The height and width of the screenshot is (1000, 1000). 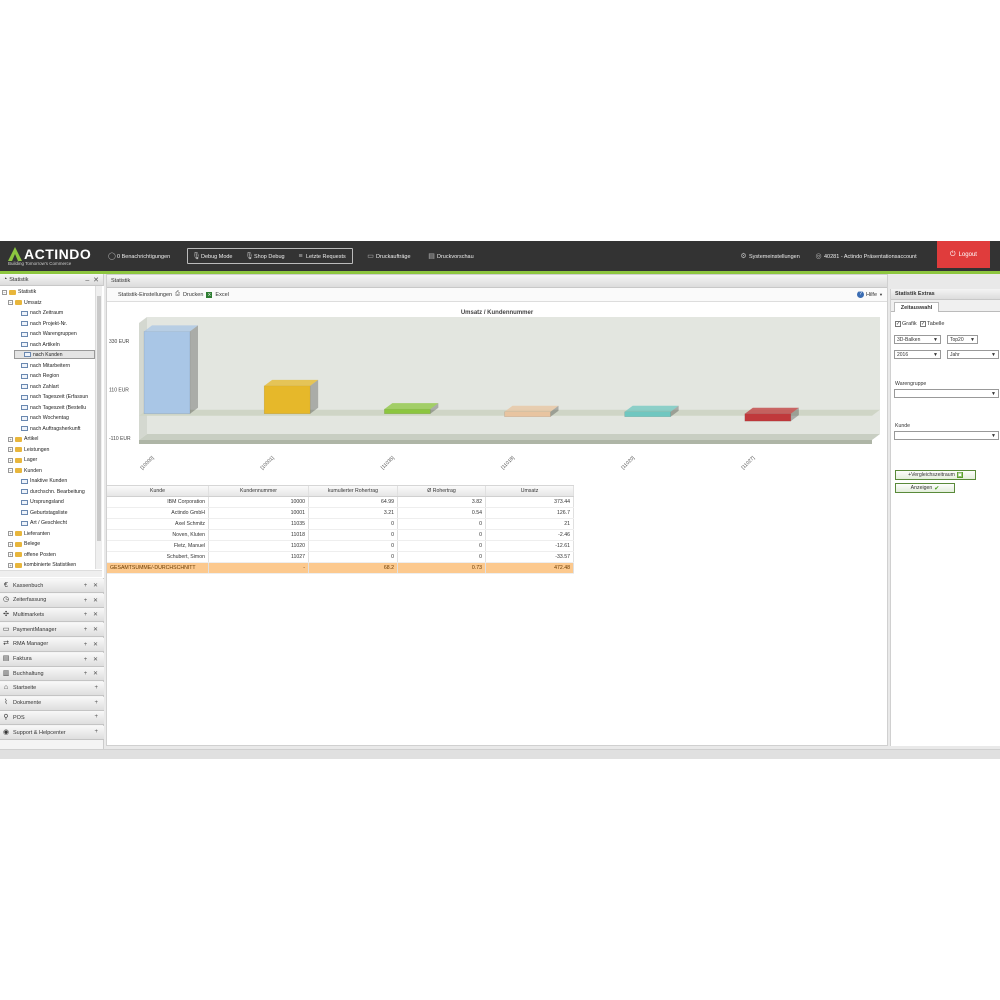 I want to click on chart-type-select: 3D-Balken ▼, so click(x=917, y=339).